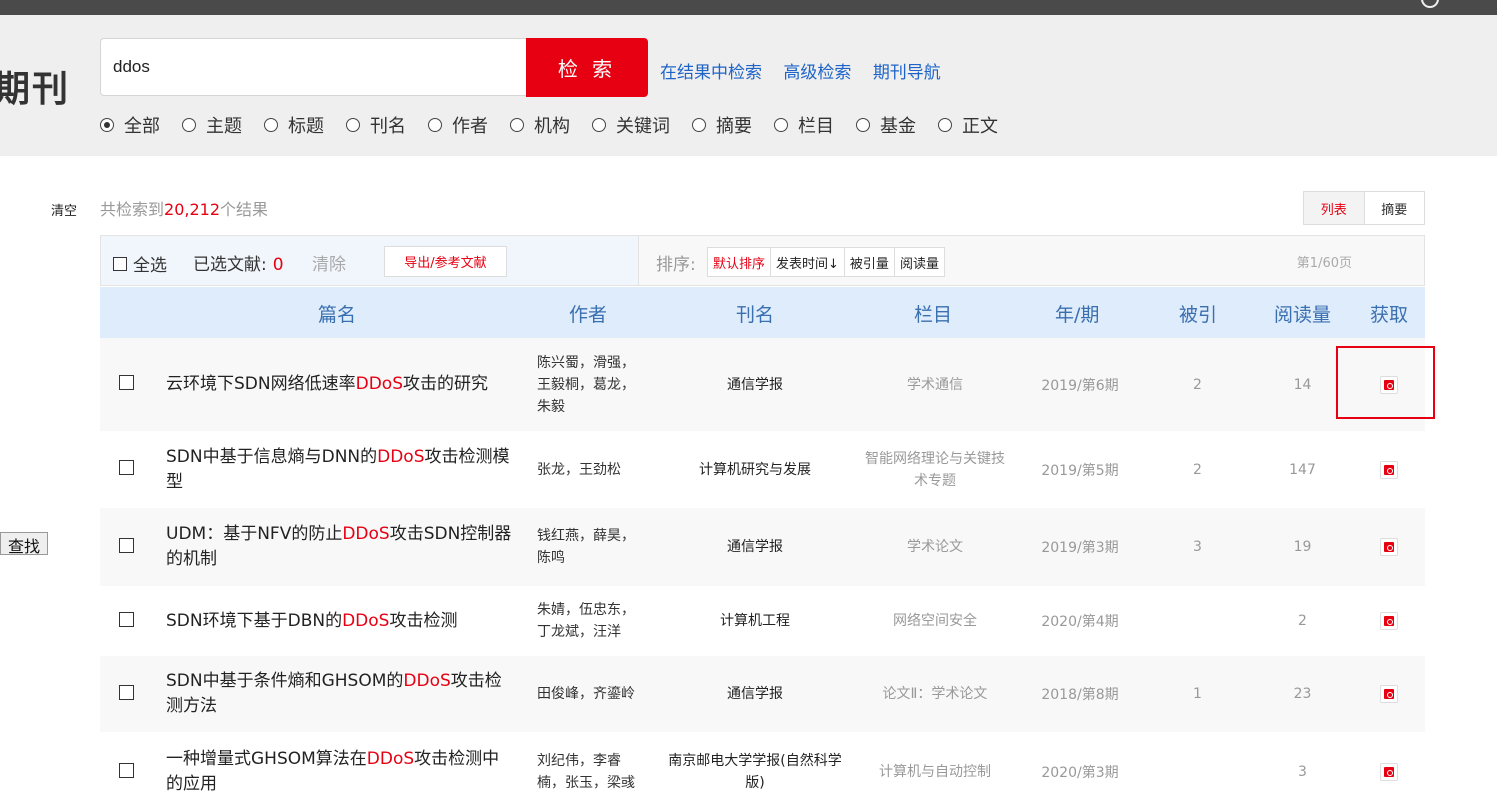  I want to click on sort-reads-button: 阅读量, so click(919, 262).